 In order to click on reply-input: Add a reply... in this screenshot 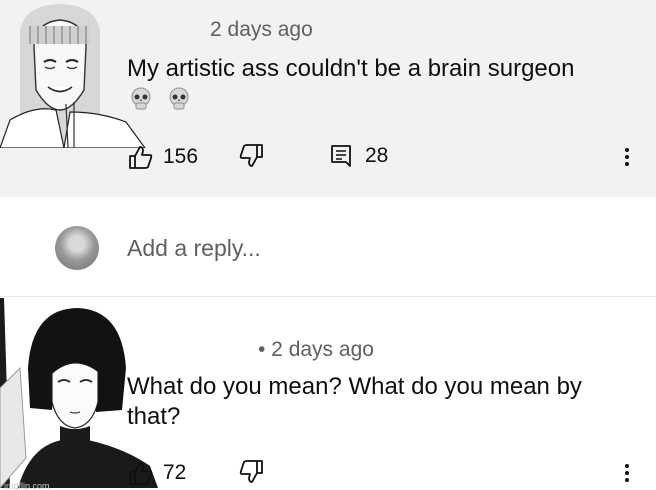, I will do `click(194, 248)`.